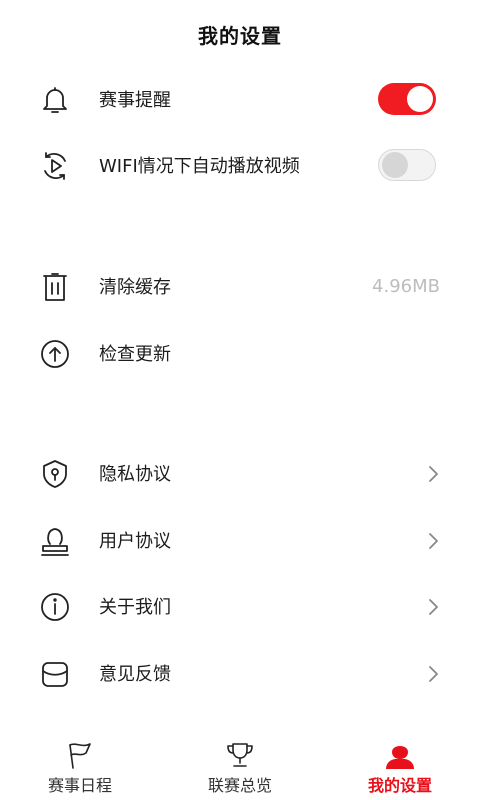 This screenshot has width=480, height=800. I want to click on shield-icon, so click(55, 474).